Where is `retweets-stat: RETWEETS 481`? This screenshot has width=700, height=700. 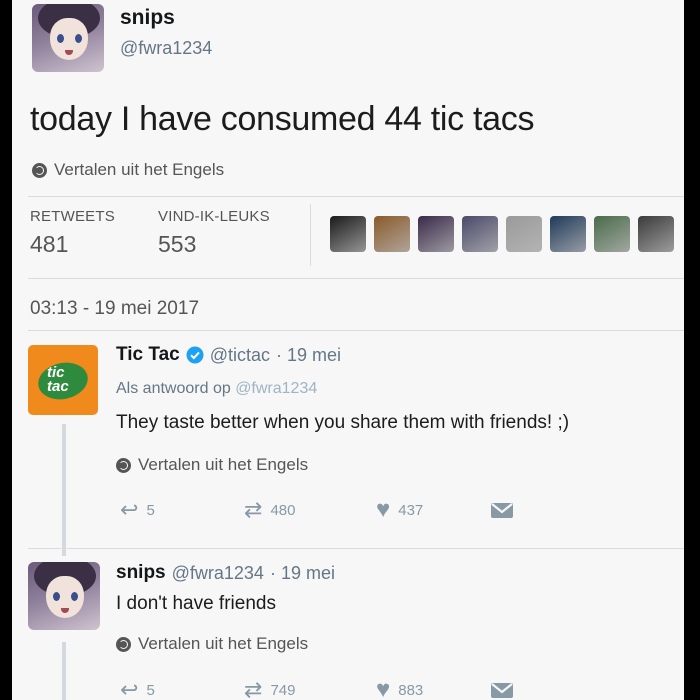
retweets-stat: RETWEETS 481 is located at coordinates (72, 233).